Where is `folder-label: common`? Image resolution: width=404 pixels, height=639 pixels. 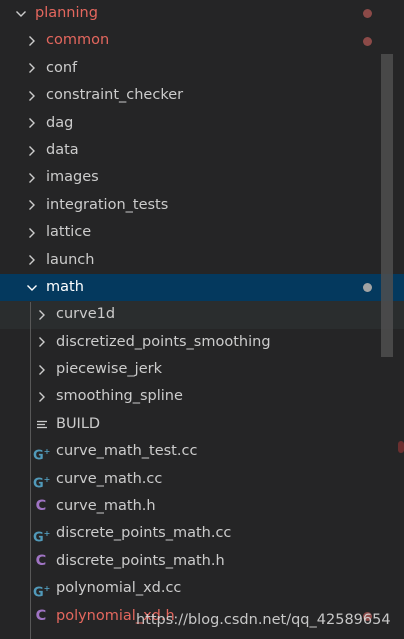 folder-label: common is located at coordinates (78, 40).